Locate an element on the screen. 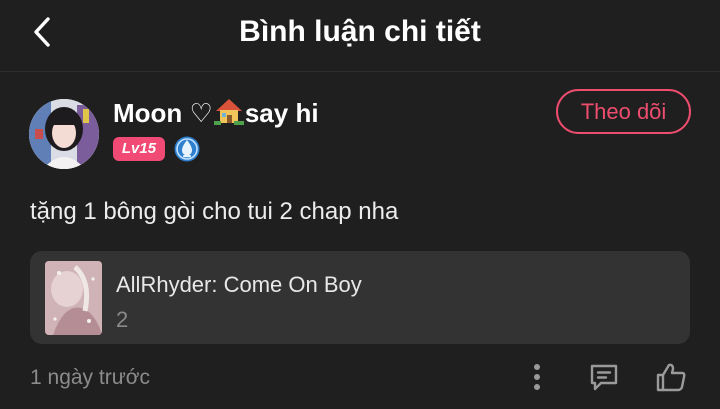 The width and height of the screenshot is (720, 409). story-chapter: 2 is located at coordinates (122, 319).